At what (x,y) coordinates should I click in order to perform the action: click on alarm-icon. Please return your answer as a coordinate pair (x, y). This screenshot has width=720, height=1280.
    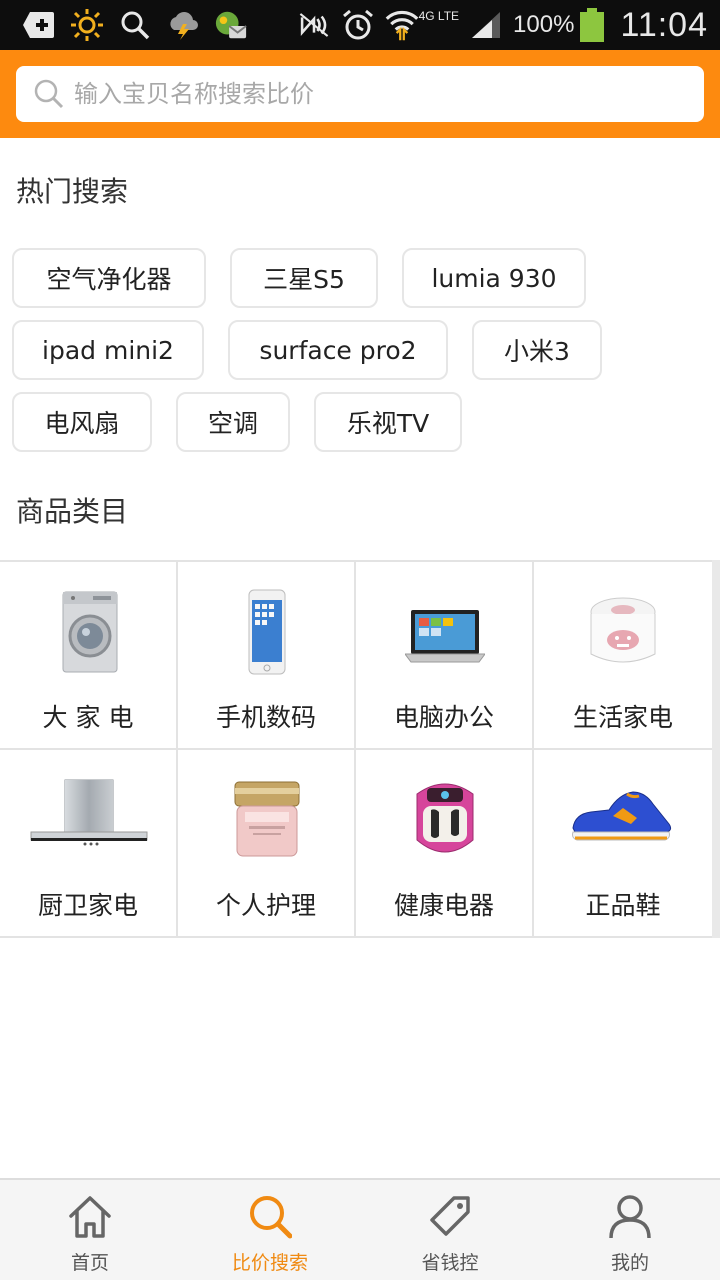
    Looking at the image, I should click on (358, 25).